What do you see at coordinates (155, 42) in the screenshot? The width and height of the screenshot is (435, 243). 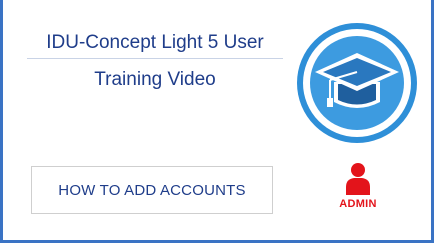 I see `title-line-1: IDU-Concept Light 5 User` at bounding box center [155, 42].